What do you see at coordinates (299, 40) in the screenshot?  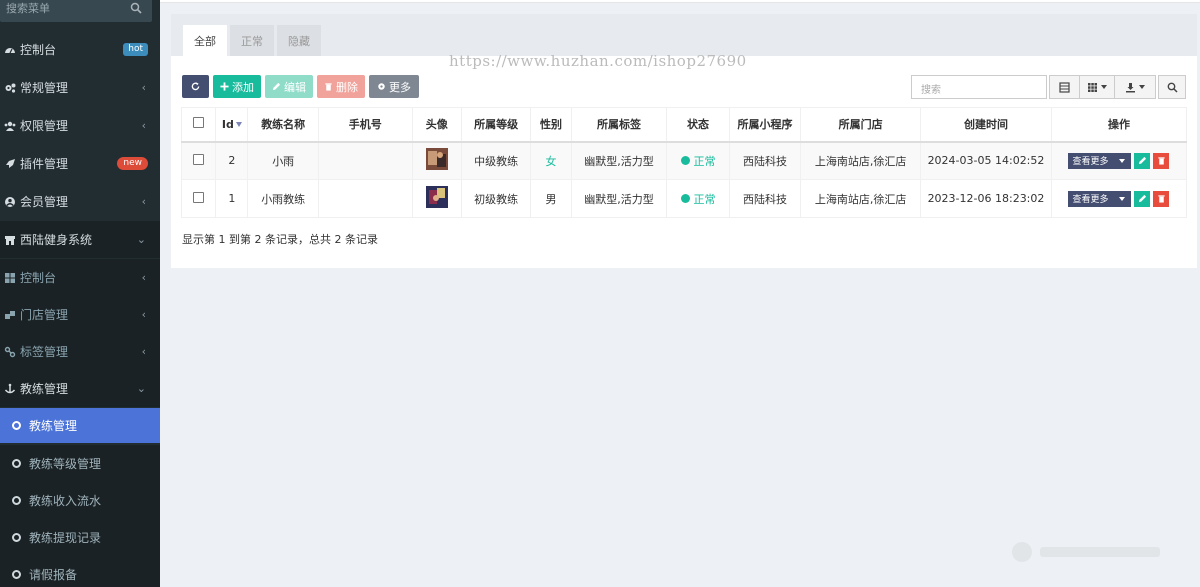 I see `tab-hidden: 隐藏` at bounding box center [299, 40].